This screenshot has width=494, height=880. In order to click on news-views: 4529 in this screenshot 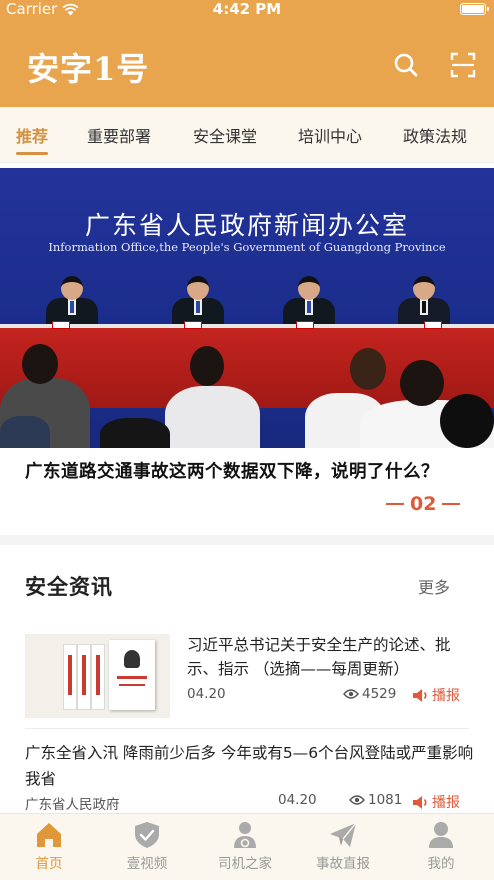, I will do `click(369, 694)`.